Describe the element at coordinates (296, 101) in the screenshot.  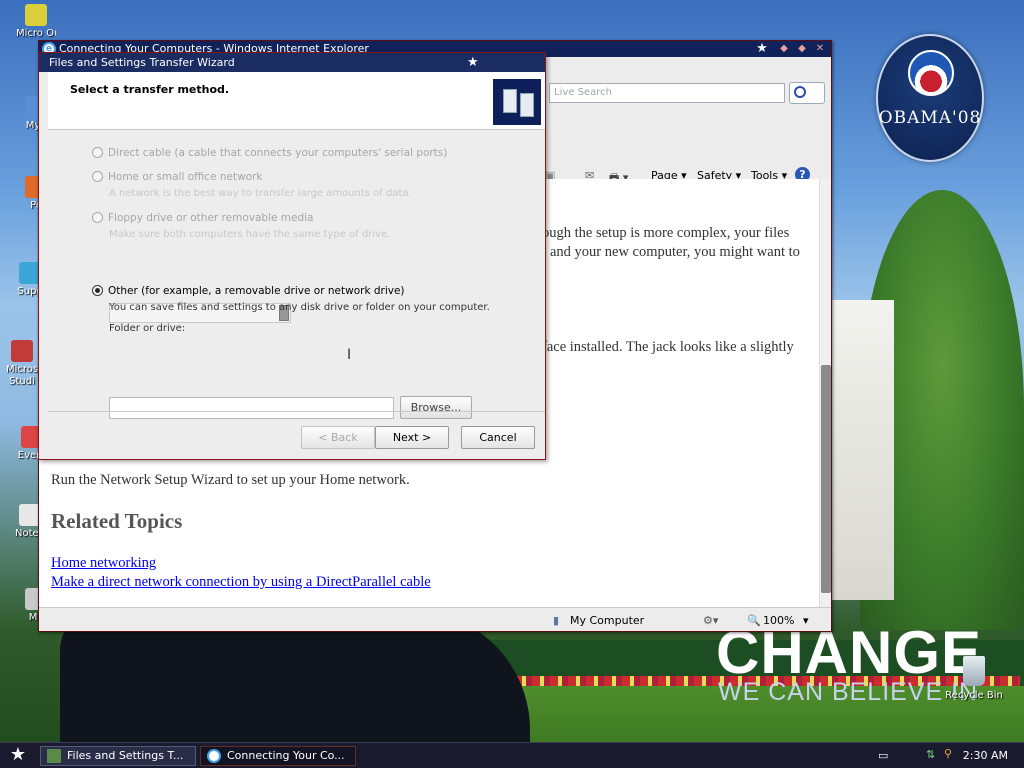
I see `wizard-header: Select a transfer method.` at that location.